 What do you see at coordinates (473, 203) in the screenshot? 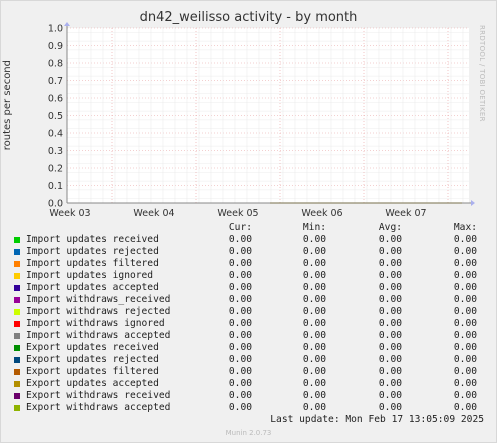
I see `x-axis-arrow` at bounding box center [473, 203].